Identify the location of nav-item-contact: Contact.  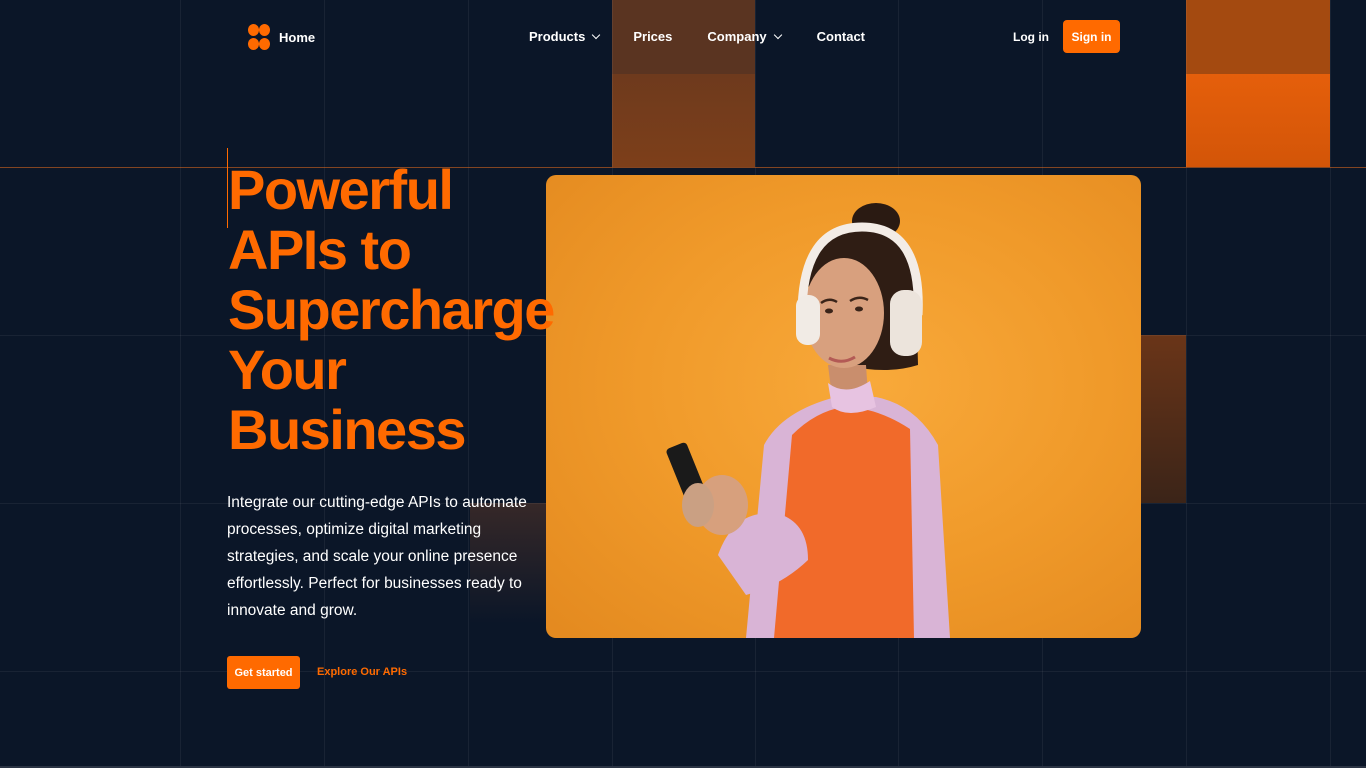
(841, 36).